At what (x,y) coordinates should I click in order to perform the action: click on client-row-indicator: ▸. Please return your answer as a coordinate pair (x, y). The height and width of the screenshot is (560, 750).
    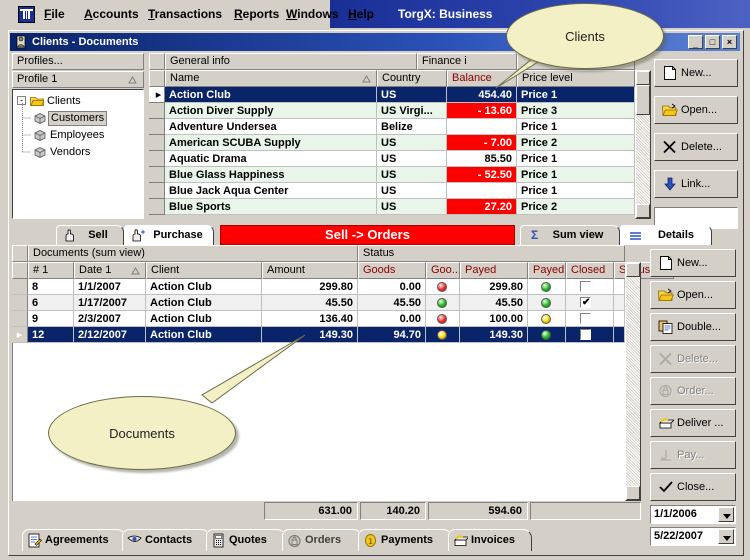
    Looking at the image, I should click on (157, 95).